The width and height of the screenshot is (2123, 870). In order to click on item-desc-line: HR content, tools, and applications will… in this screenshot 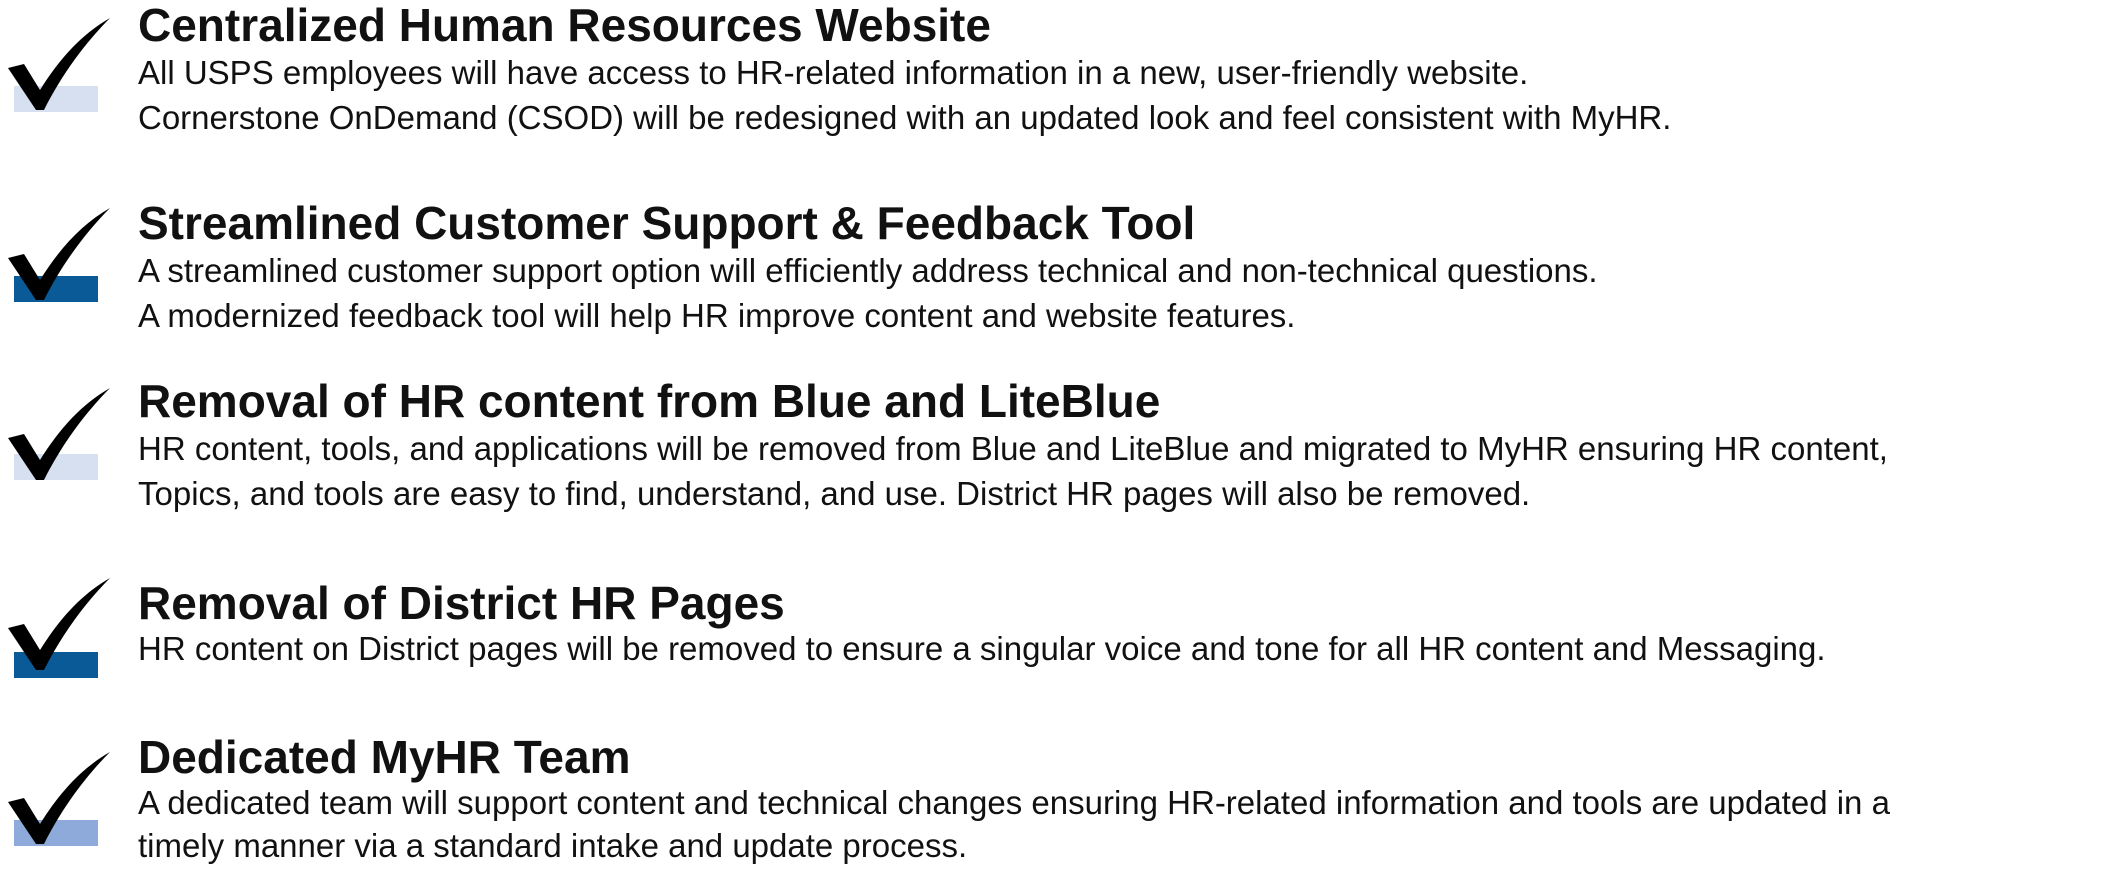, I will do `click(1013, 448)`.